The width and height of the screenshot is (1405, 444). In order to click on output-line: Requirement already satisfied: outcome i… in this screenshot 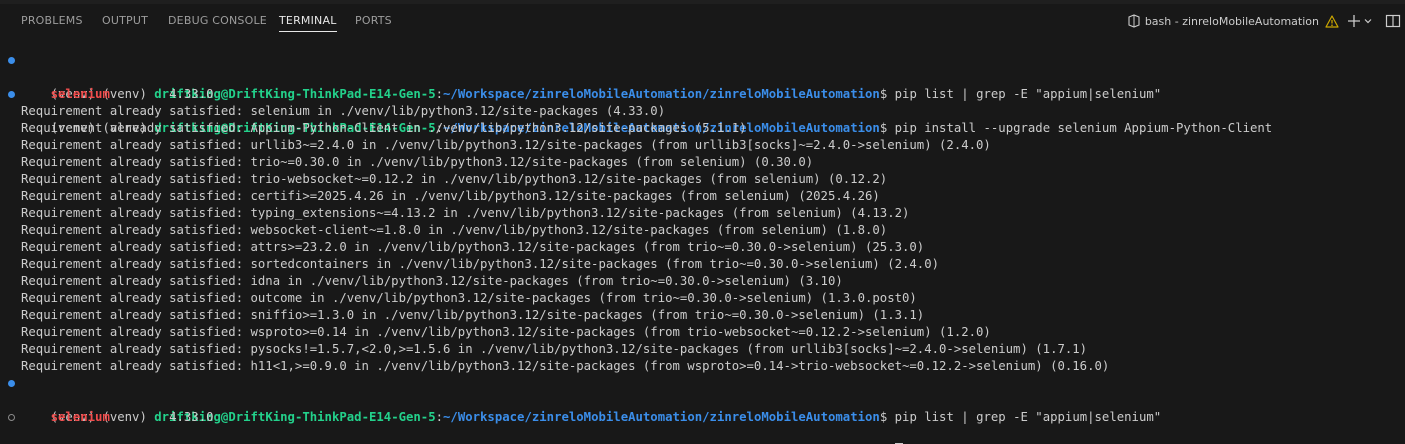, I will do `click(469, 298)`.